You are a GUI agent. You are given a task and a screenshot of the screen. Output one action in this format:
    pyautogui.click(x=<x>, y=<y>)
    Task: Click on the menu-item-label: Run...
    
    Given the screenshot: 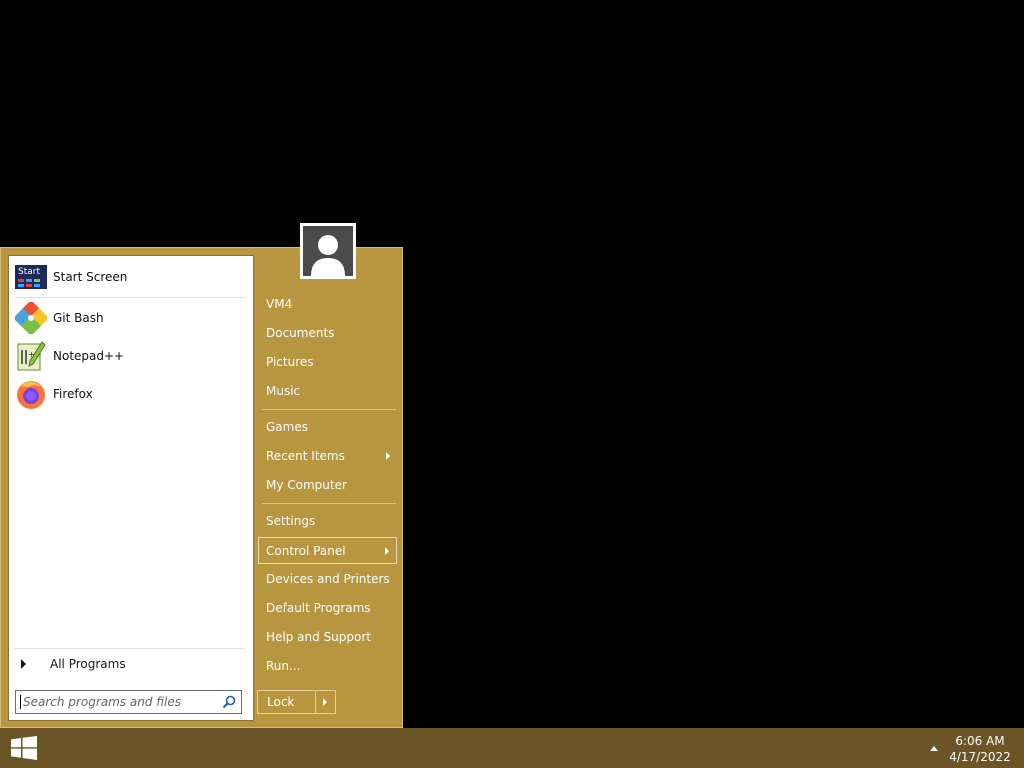 What is the action you would take?
    pyautogui.click(x=283, y=666)
    